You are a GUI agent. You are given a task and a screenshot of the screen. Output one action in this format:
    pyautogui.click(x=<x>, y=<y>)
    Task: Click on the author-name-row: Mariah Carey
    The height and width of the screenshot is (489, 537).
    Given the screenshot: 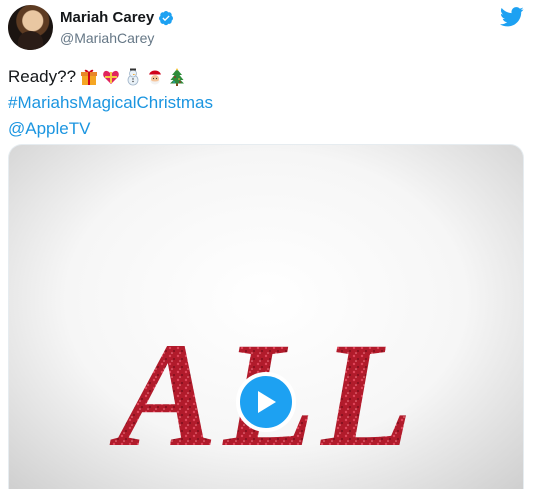 What is the action you would take?
    pyautogui.click(x=117, y=17)
    